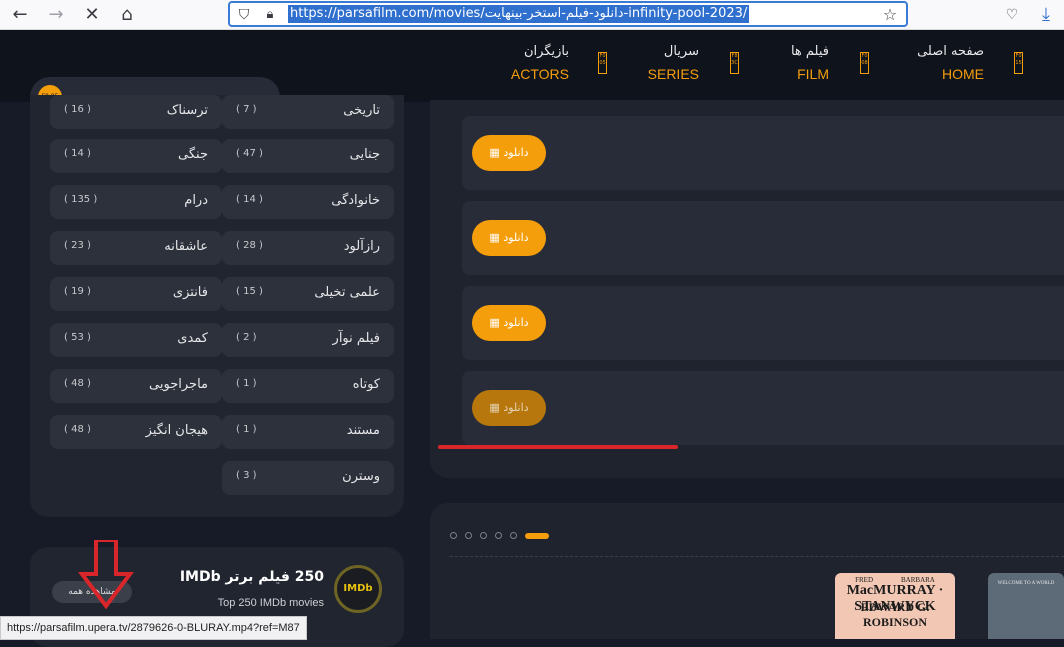  What do you see at coordinates (673, 63) in the screenshot?
I see `nav-item-series: سریال SERIES` at bounding box center [673, 63].